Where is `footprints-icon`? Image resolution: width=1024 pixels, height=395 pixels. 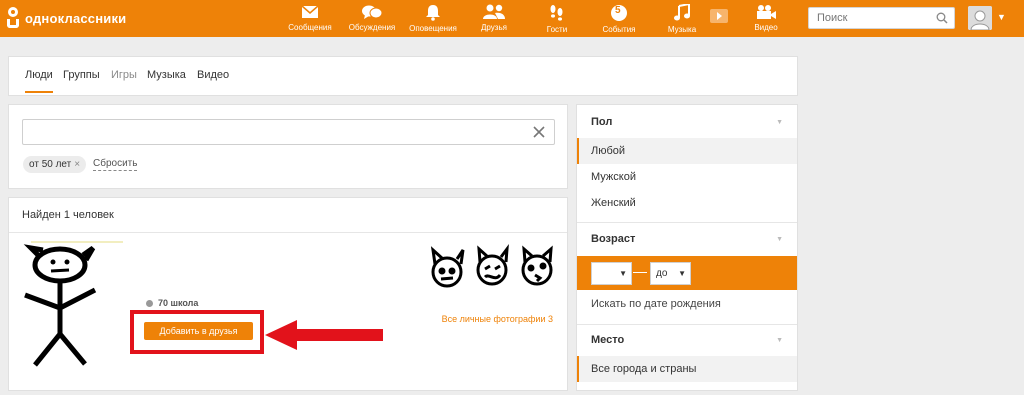 footprints-icon is located at coordinates (556, 13).